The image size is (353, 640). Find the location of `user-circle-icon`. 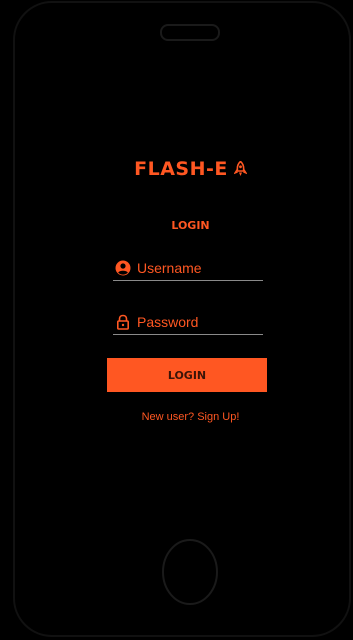

user-circle-icon is located at coordinates (123, 268).